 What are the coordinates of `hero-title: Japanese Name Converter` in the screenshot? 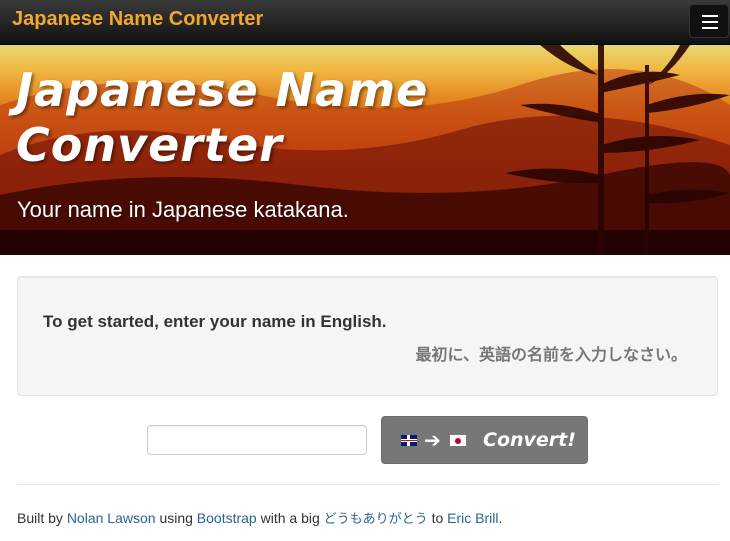 It's located at (222, 117).